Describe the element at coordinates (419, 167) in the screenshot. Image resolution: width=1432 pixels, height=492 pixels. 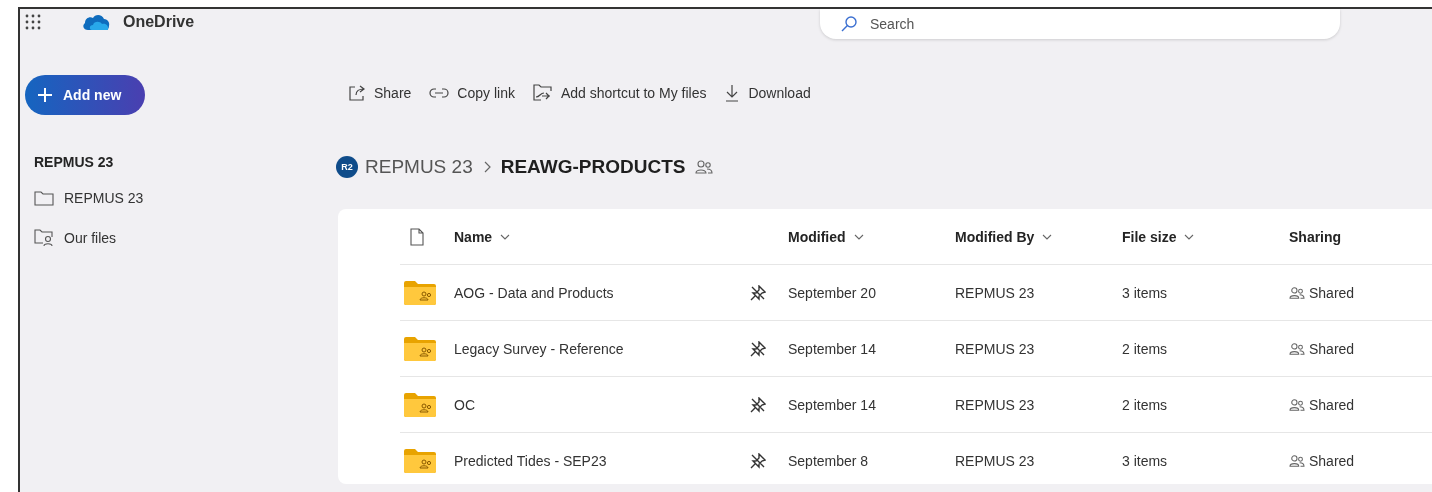
I see `breadcrumb-link: REPMUS 23` at that location.